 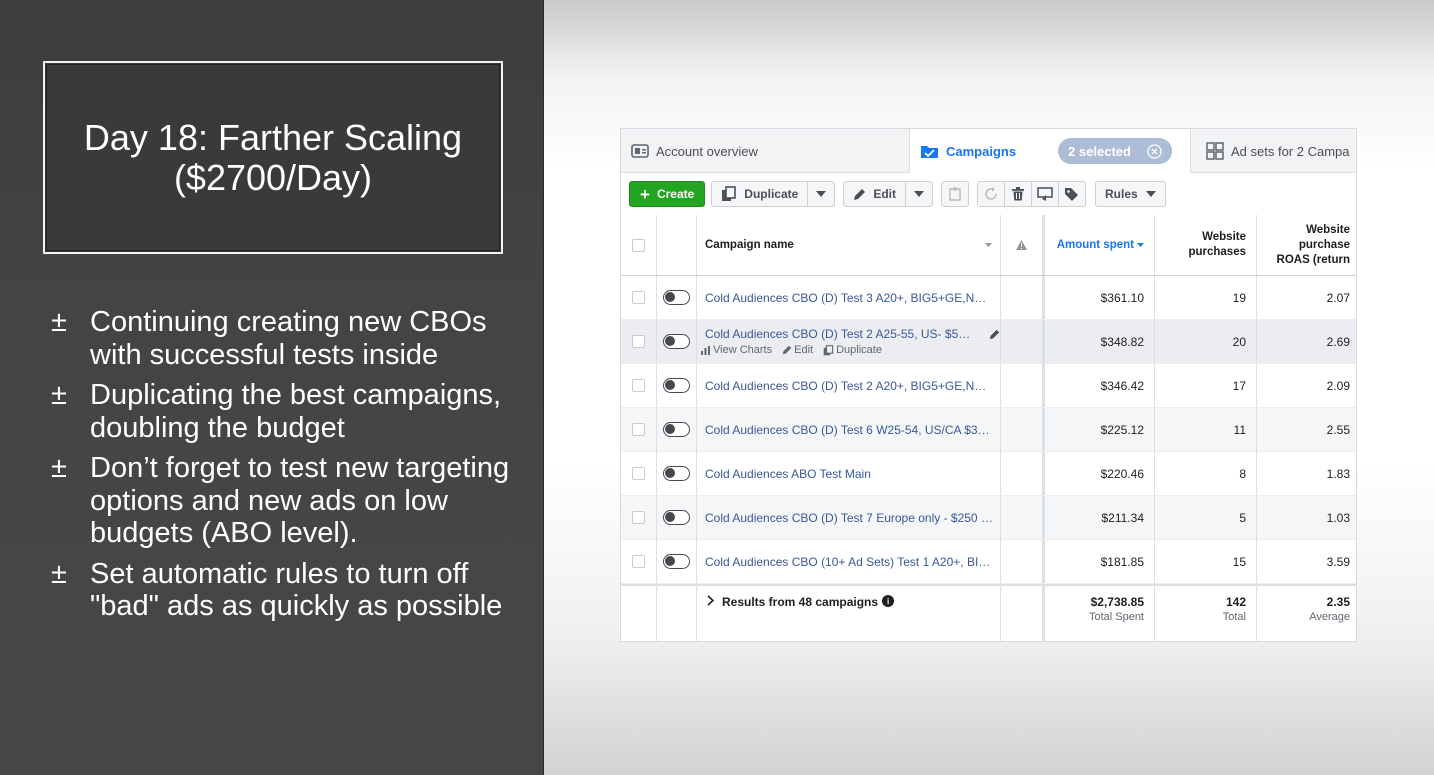 What do you see at coordinates (888, 601) in the screenshot?
I see `info-icon: i` at bounding box center [888, 601].